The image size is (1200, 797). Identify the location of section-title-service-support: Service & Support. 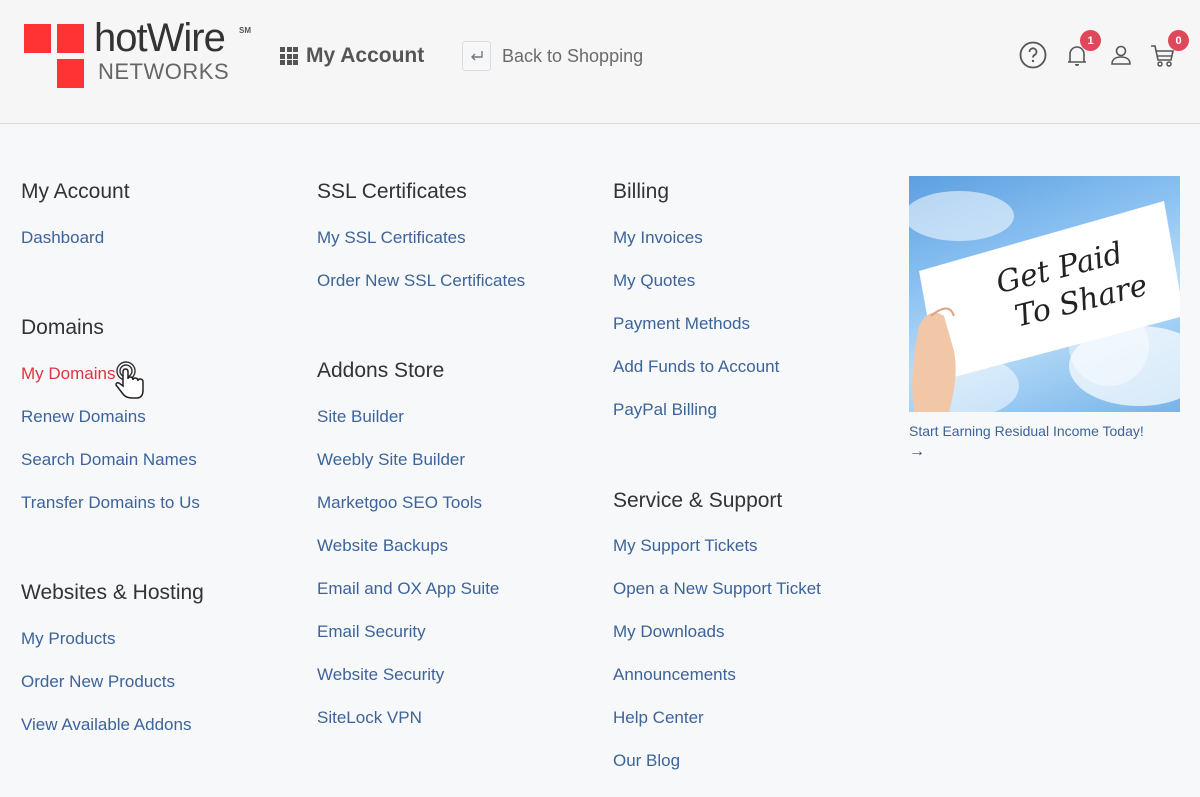
(698, 500).